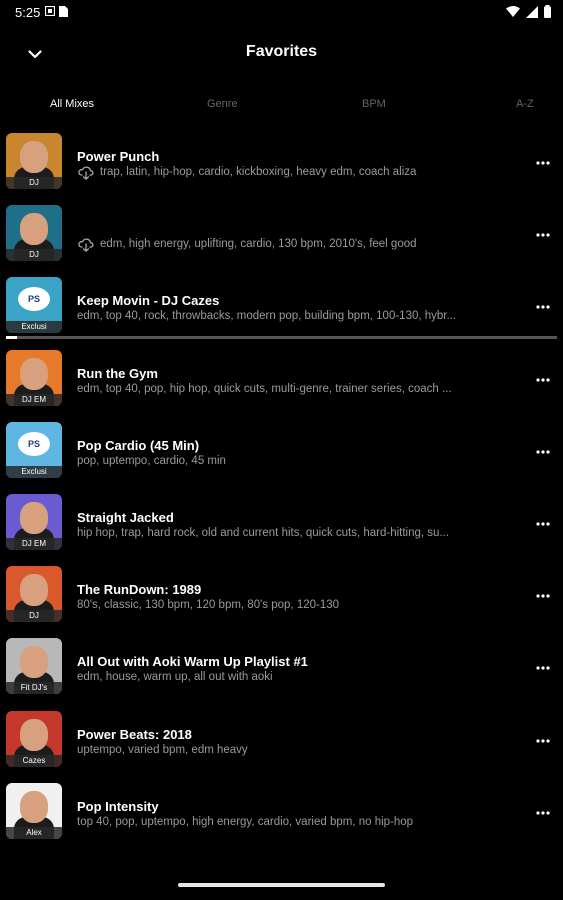  Describe the element at coordinates (281, 338) in the screenshot. I see `playback-progress` at that location.